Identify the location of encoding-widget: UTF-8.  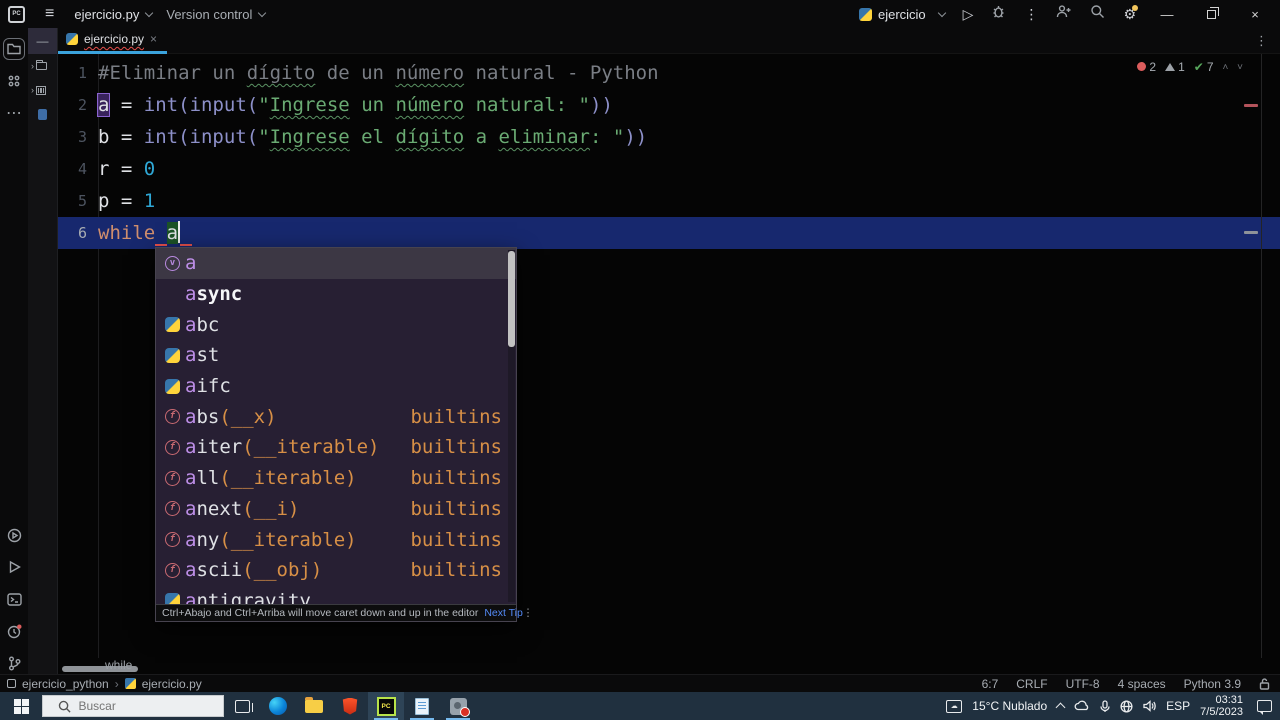
(1083, 684).